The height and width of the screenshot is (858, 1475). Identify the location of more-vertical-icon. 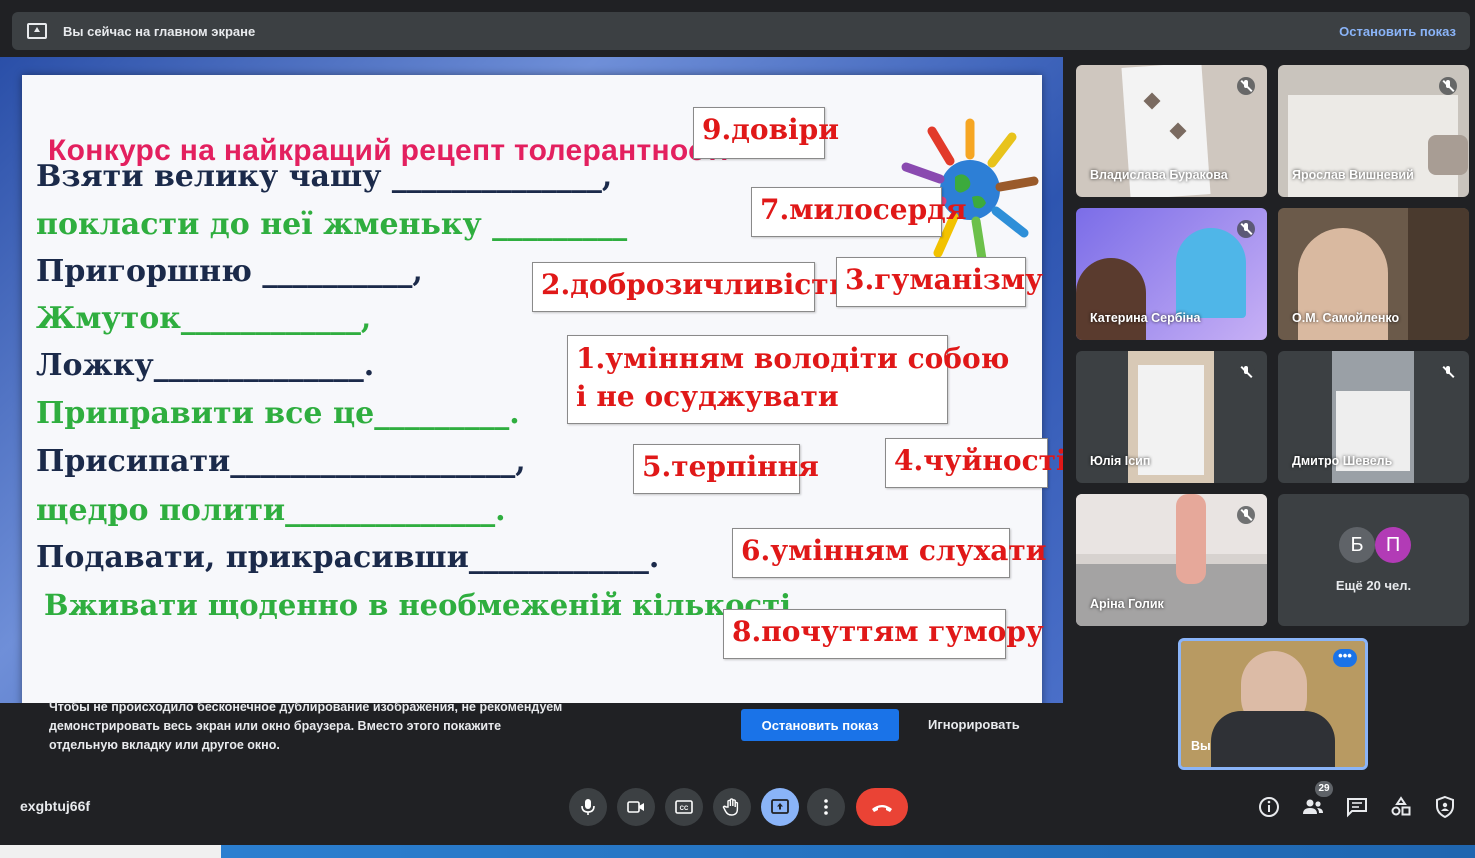
(826, 807).